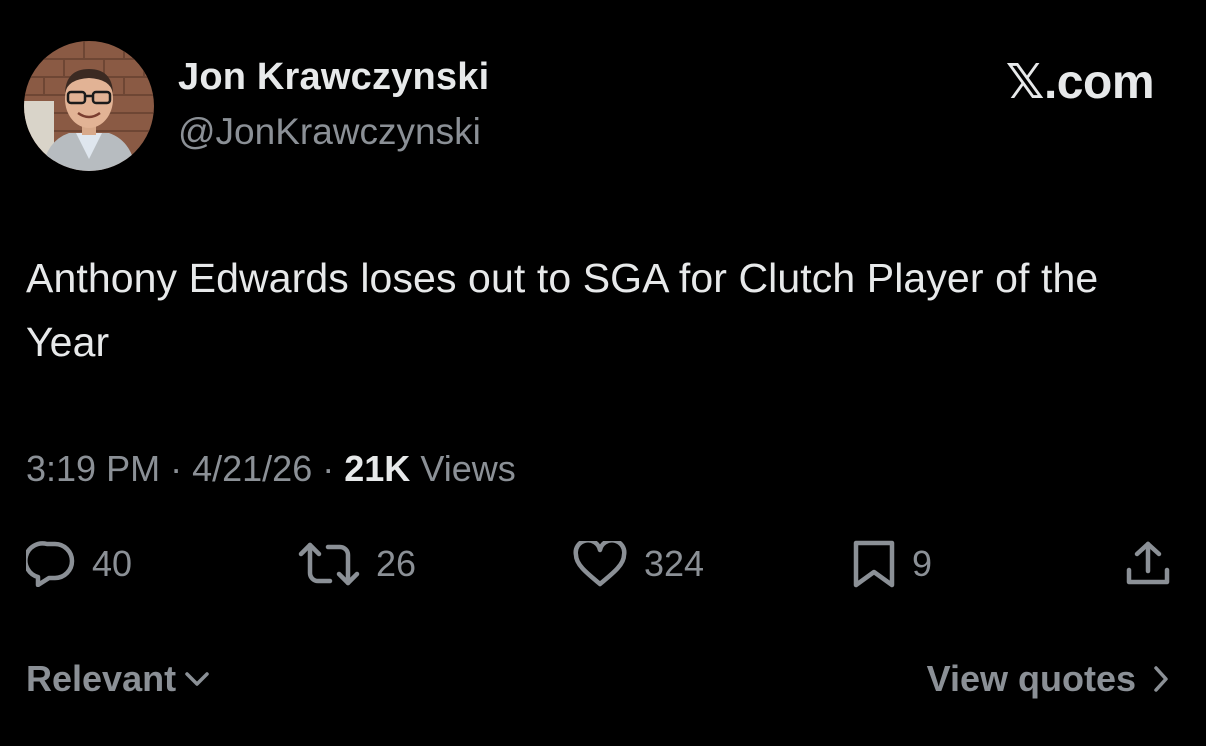 The width and height of the screenshot is (1206, 746). Describe the element at coordinates (112, 563) in the screenshot. I see `reply-count: 40` at that location.